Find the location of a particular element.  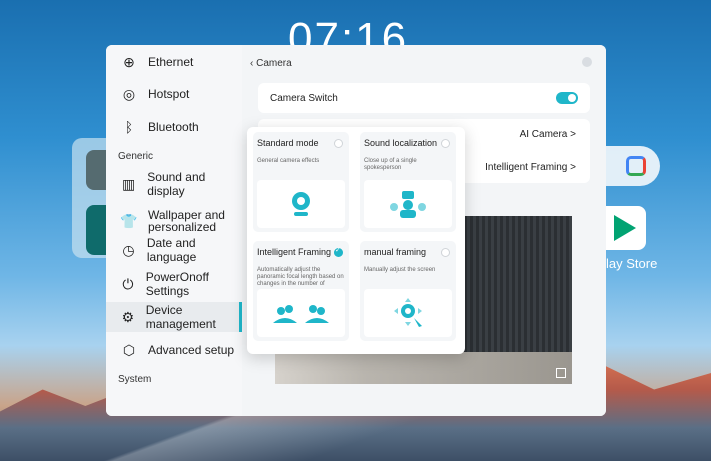

sidebar-item-hotspot: ◎ Hotspot is located at coordinates (174, 94).